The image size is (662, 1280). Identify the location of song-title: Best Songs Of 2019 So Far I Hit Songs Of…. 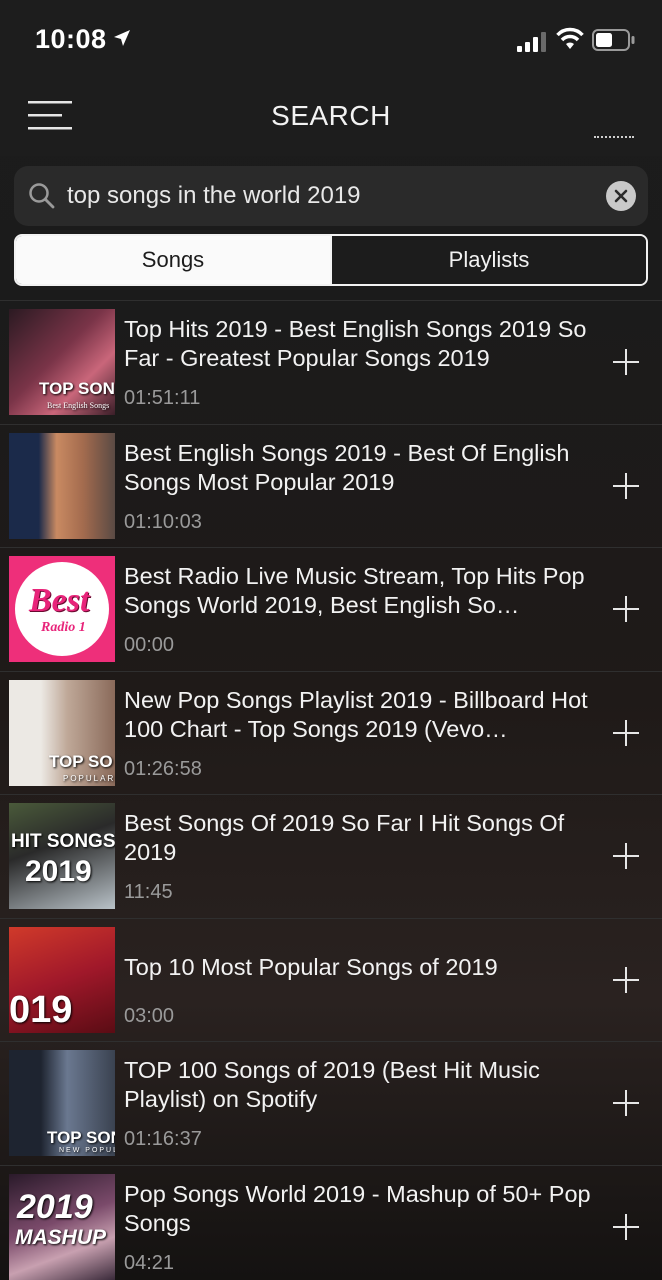
(344, 837).